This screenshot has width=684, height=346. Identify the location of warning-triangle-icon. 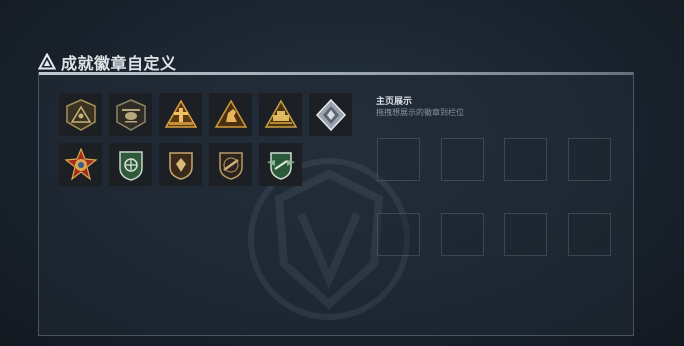
(47, 61).